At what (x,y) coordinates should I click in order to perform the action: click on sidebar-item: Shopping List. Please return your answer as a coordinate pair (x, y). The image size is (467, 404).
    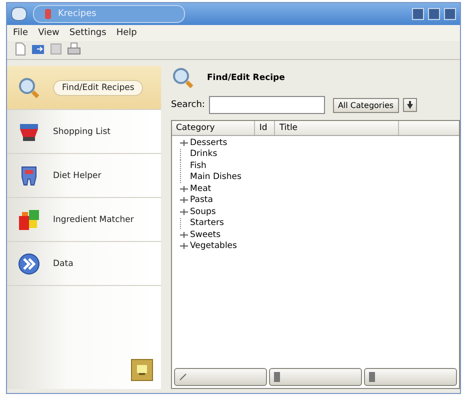
    Looking at the image, I should click on (84, 132).